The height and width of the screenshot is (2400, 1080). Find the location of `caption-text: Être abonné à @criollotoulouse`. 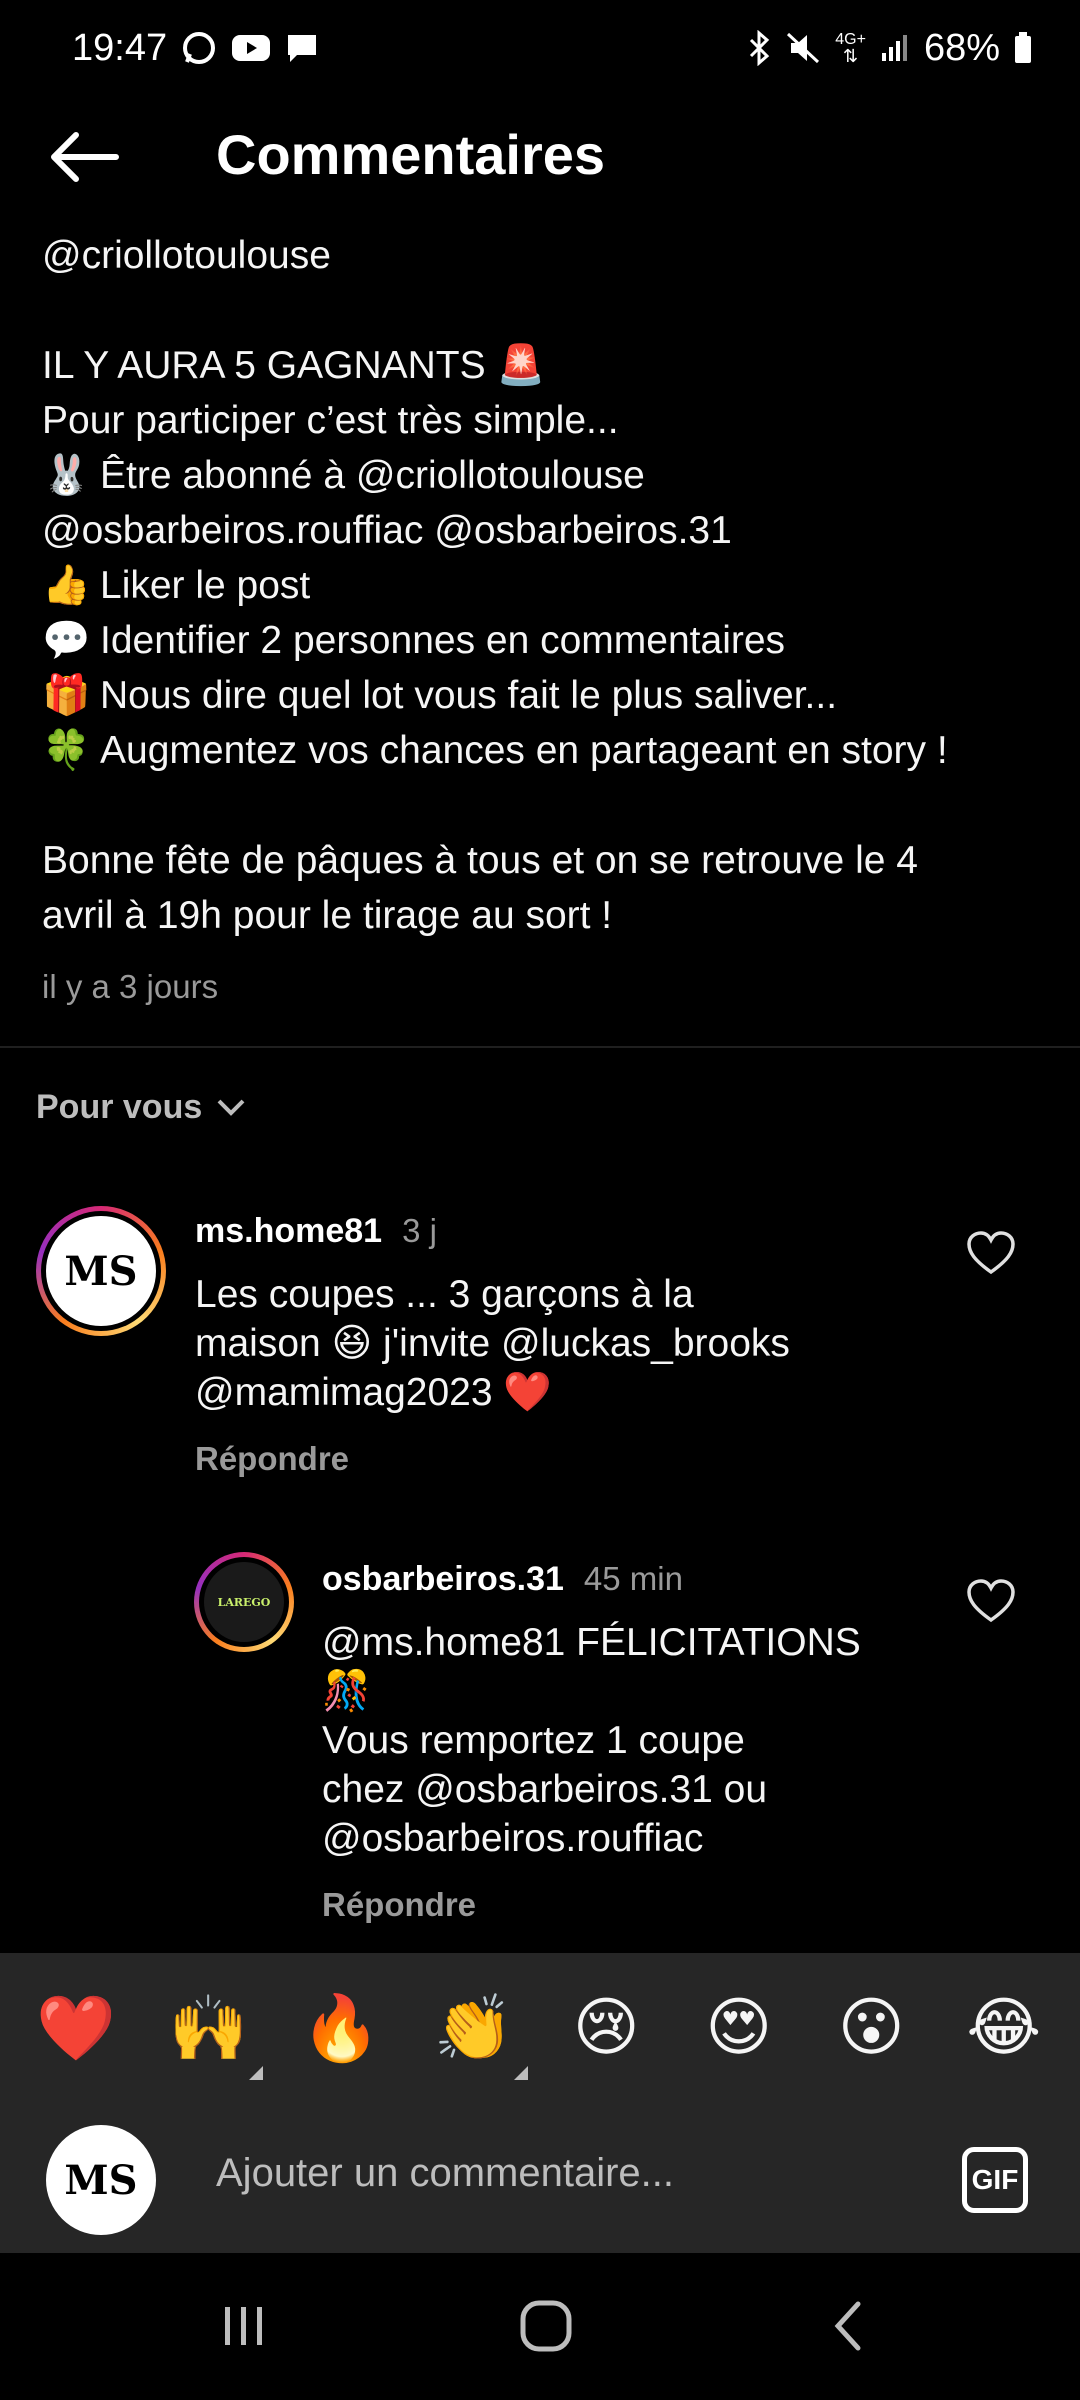

caption-text: Être abonné à @criollotoulouse is located at coordinates (372, 475).